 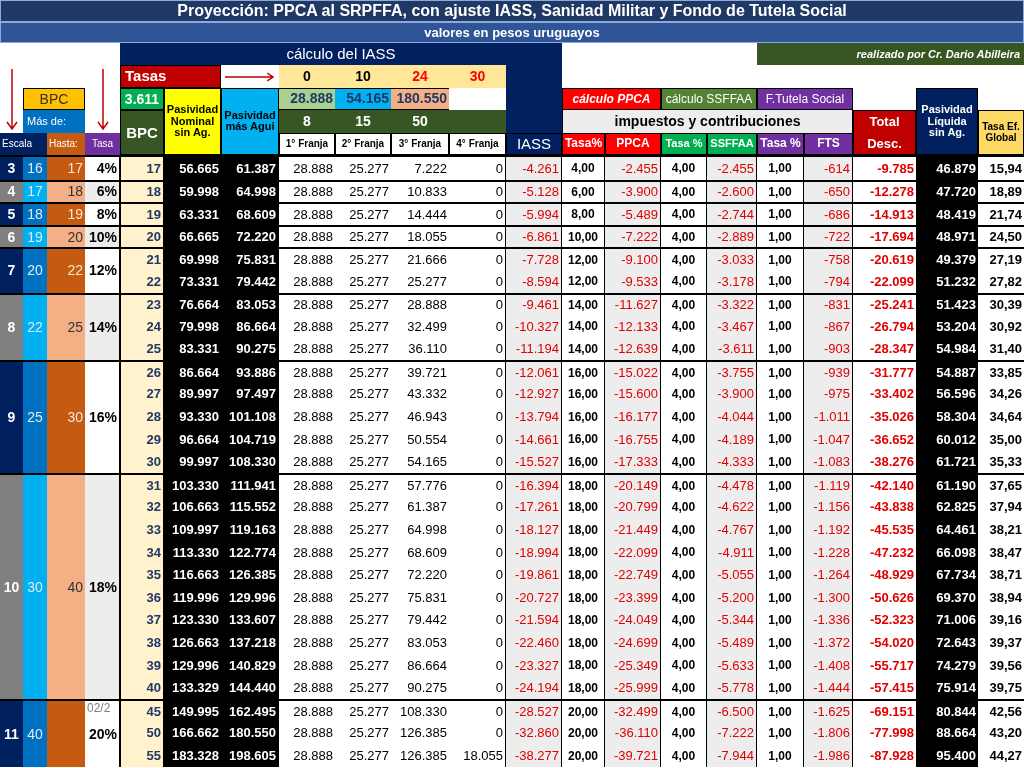 What do you see at coordinates (828, 643) in the screenshot?
I see `table-cell: -1.372` at bounding box center [828, 643].